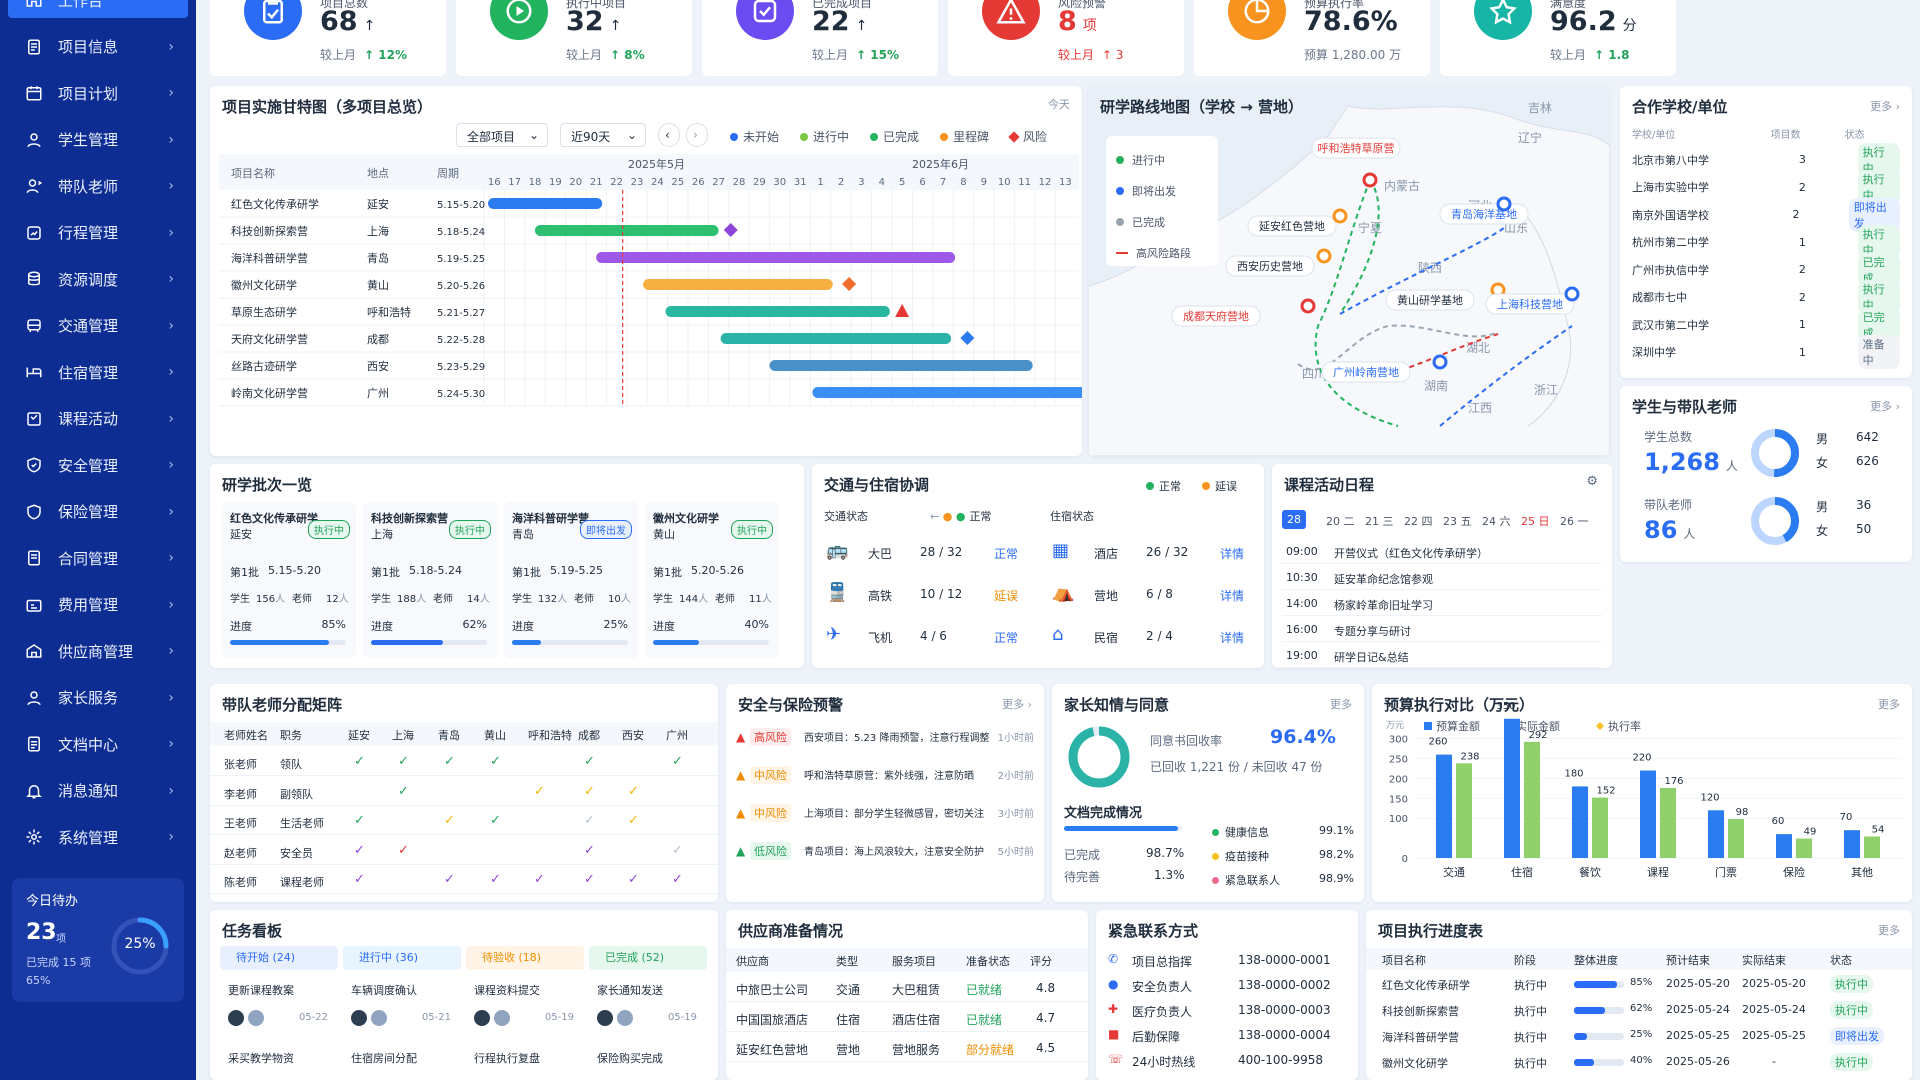 The height and width of the screenshot is (1080, 1920). I want to click on table-row: 陈老师 课程老师 ✓ ✓ ✓ ✓ ✓ ✓ ✓, so click(464, 881).